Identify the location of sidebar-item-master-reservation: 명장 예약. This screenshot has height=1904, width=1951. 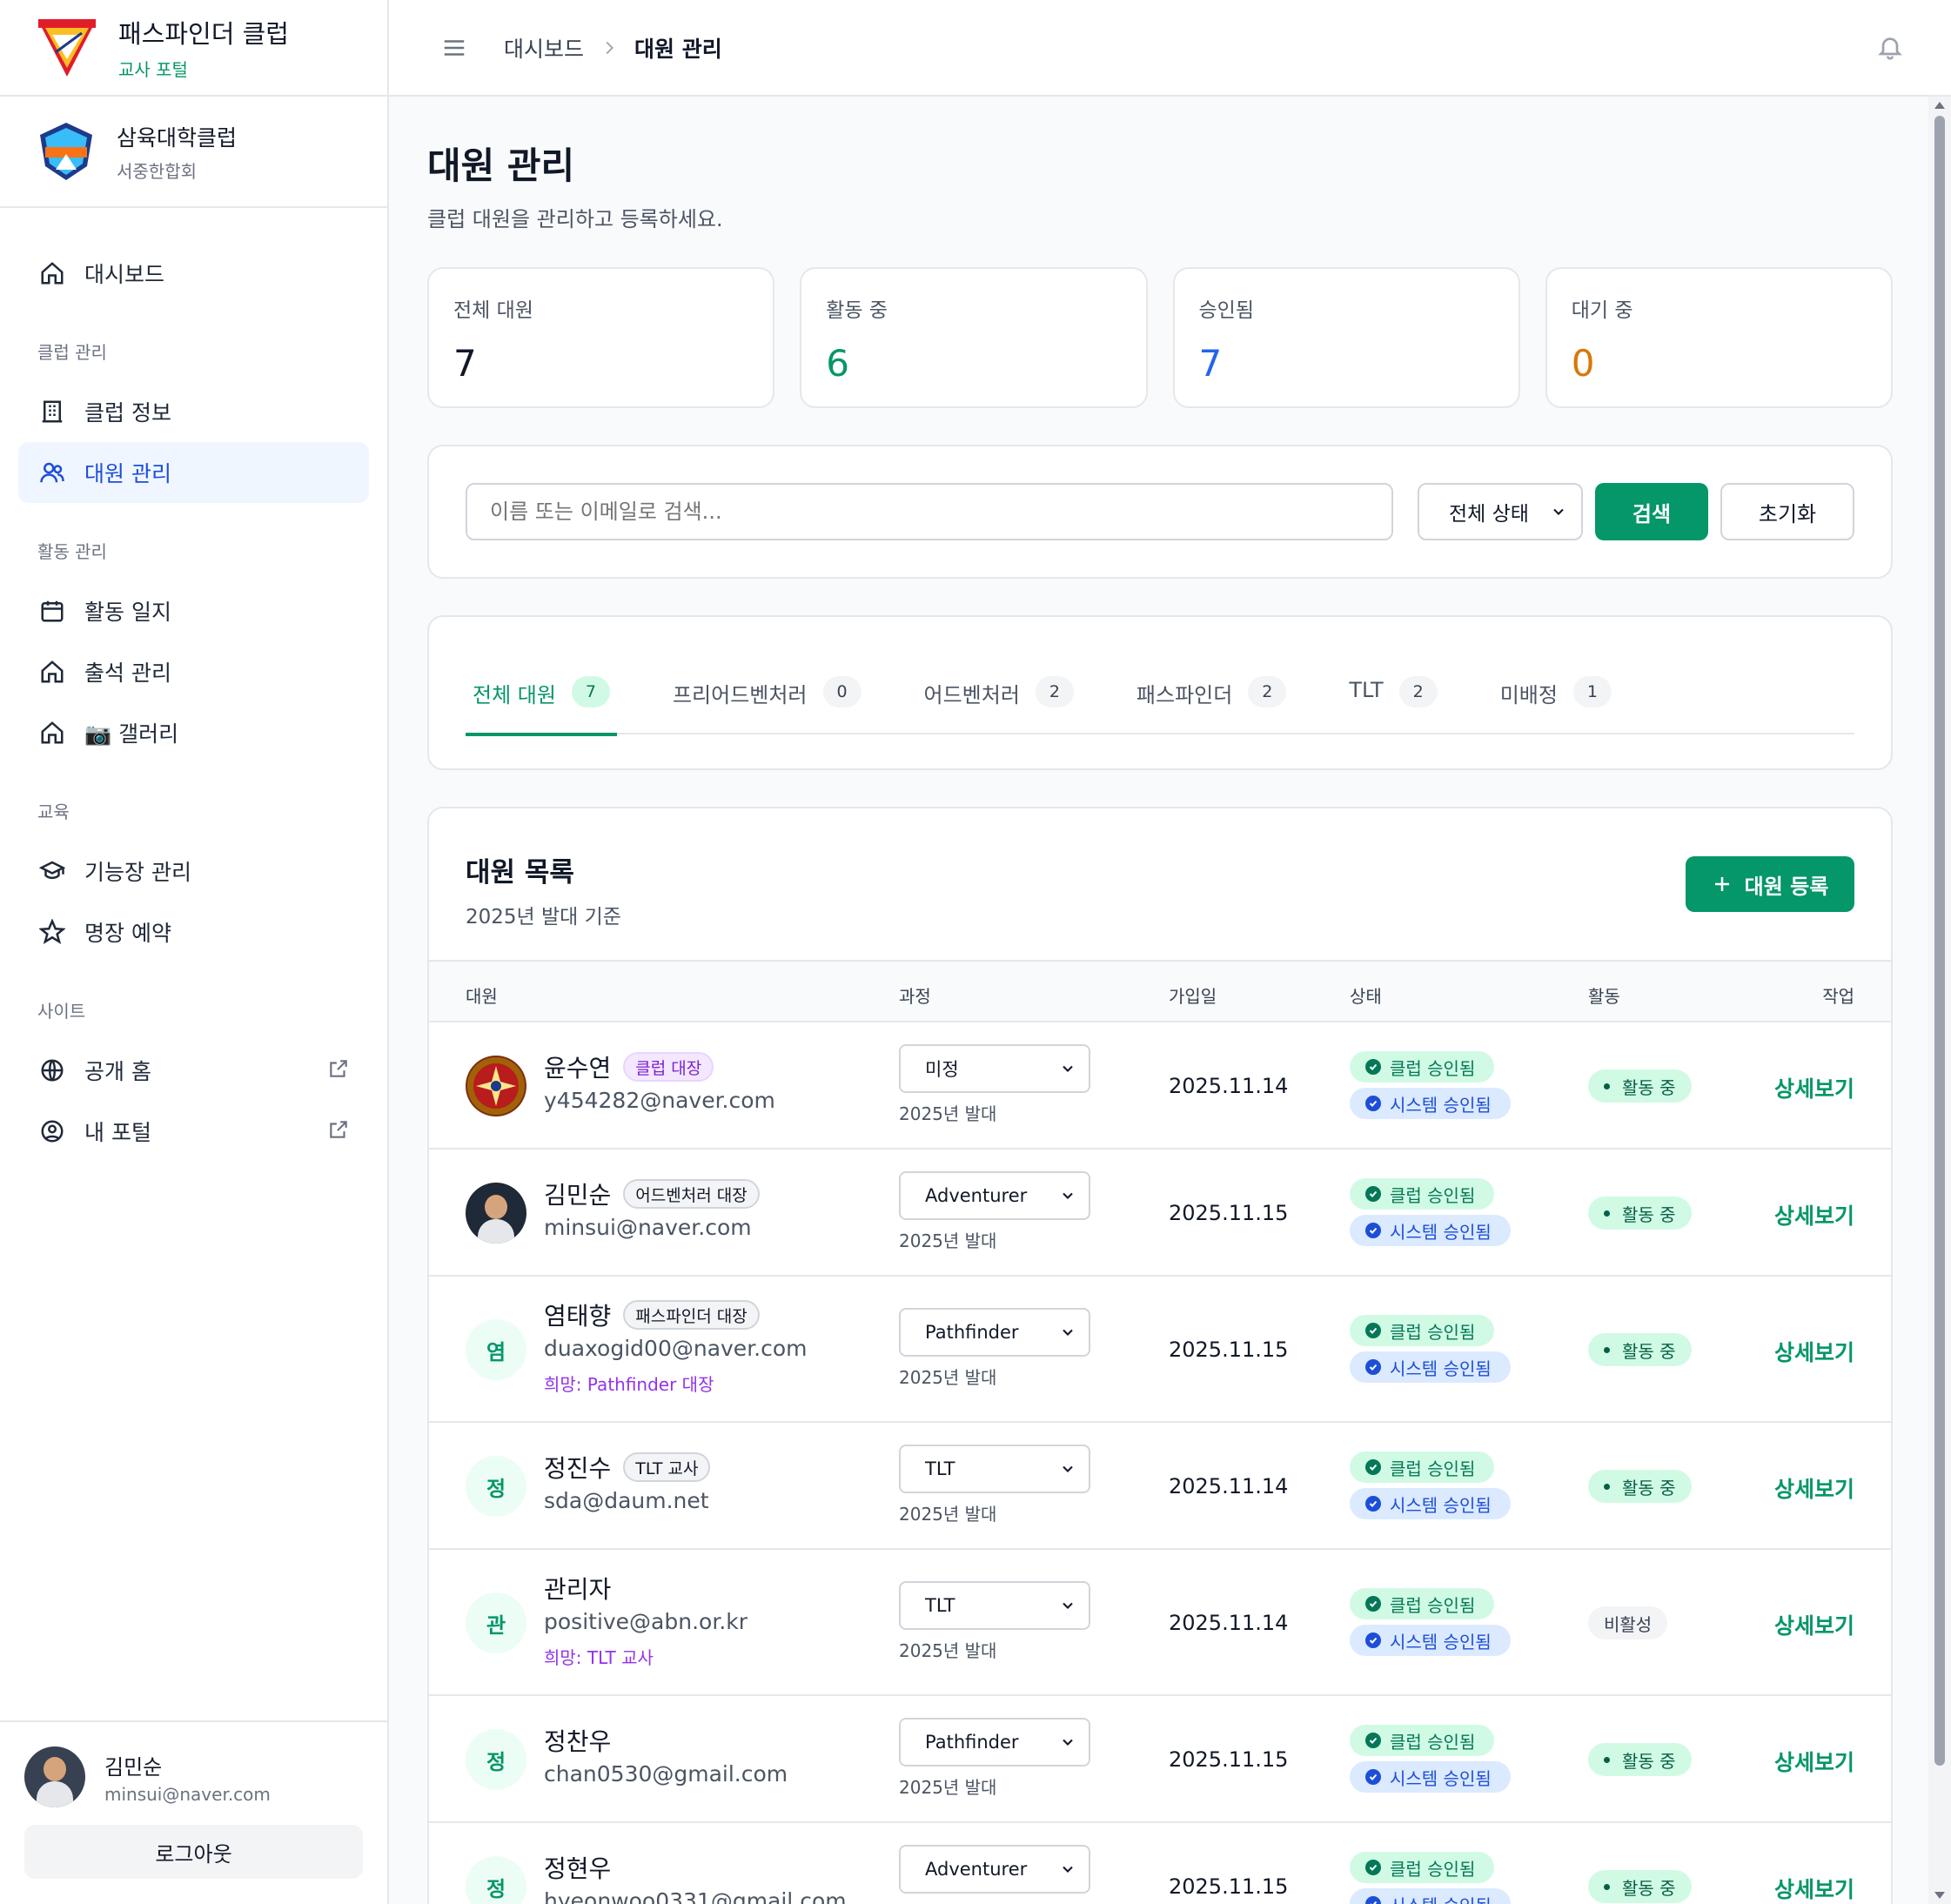
(193, 932).